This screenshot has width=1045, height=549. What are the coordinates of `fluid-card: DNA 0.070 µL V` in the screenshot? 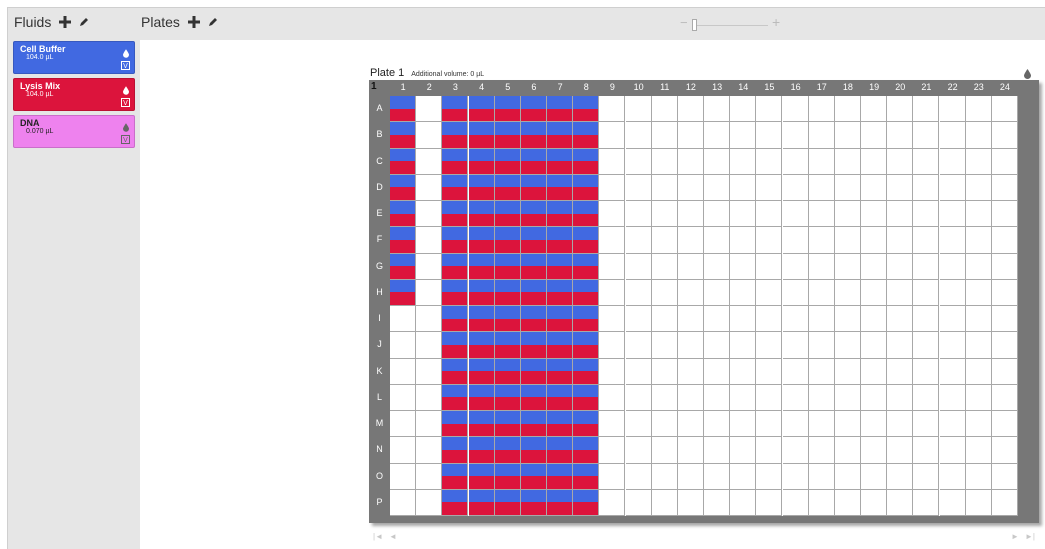 It's located at (74, 131).